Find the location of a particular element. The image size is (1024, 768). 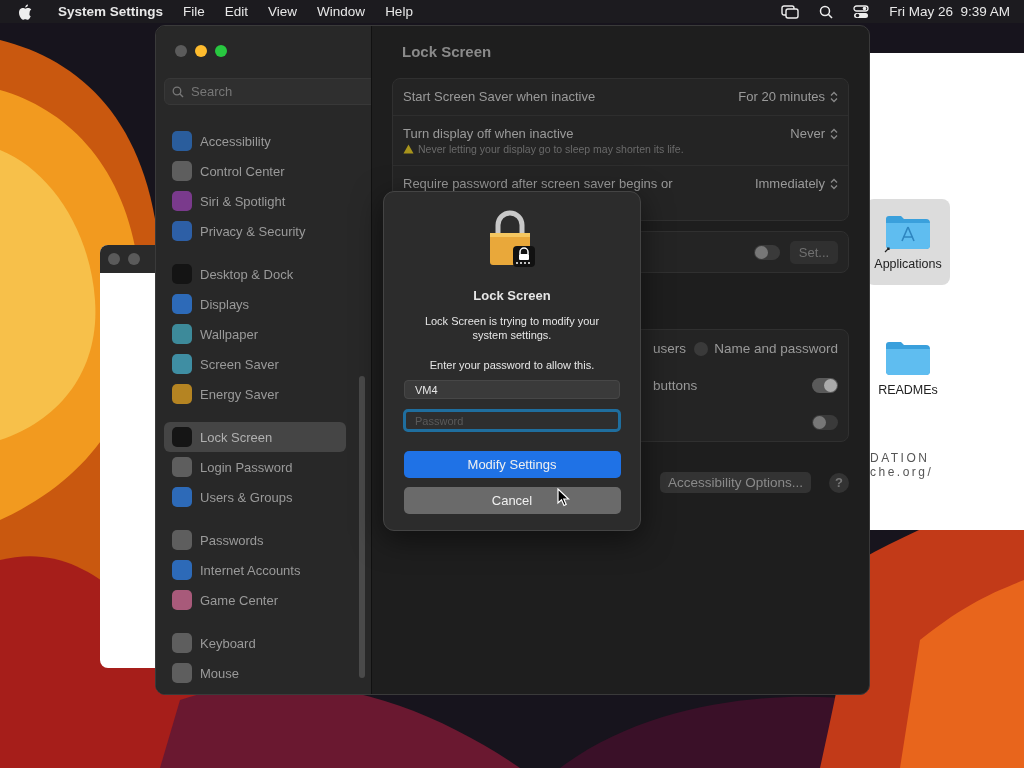

popup-button: Never is located at coordinates (814, 133).